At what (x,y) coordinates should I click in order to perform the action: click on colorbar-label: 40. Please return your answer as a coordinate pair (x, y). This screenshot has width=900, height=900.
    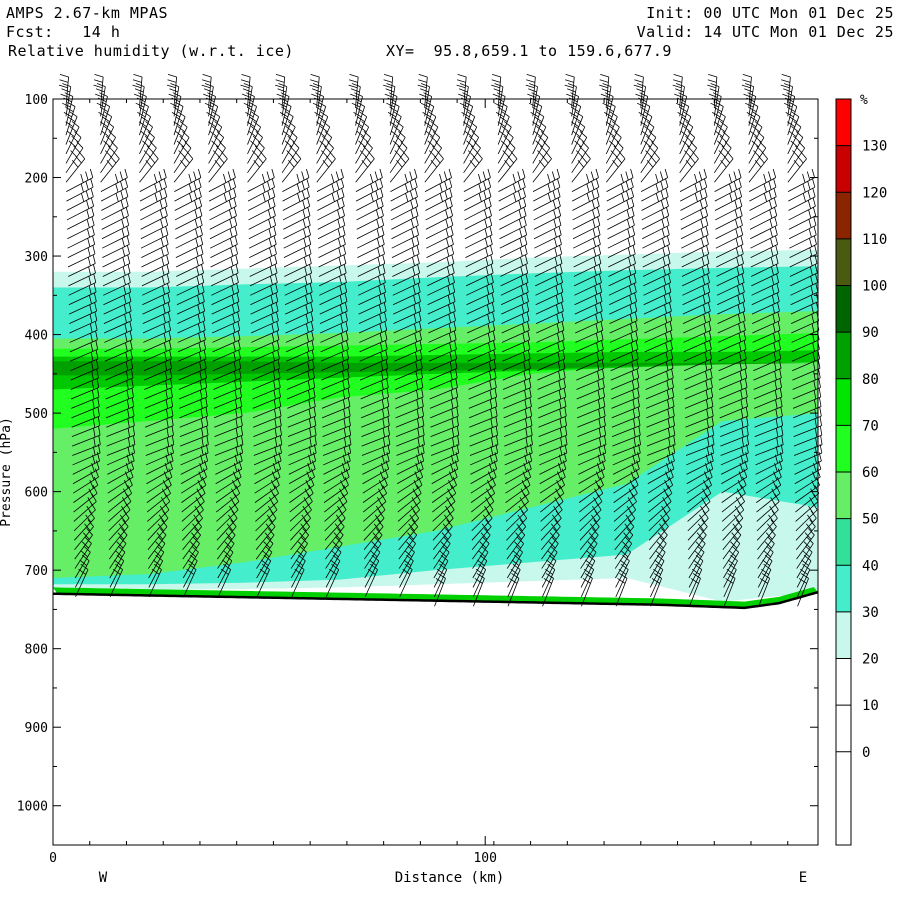
    Looking at the image, I should click on (870, 566).